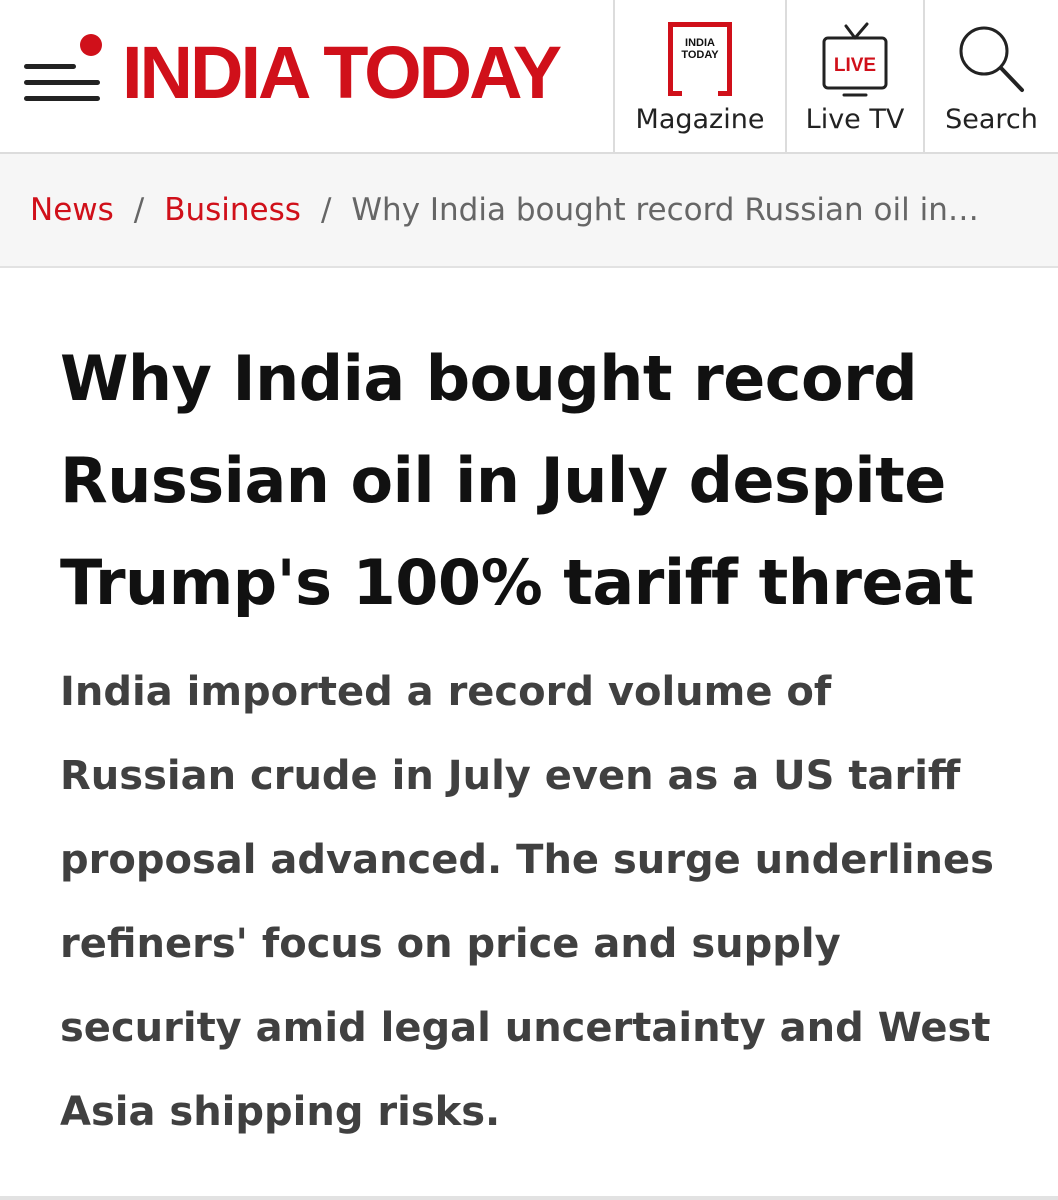 This screenshot has width=1058, height=1200. I want to click on live-tv-icon-text: LIVE, so click(855, 65).